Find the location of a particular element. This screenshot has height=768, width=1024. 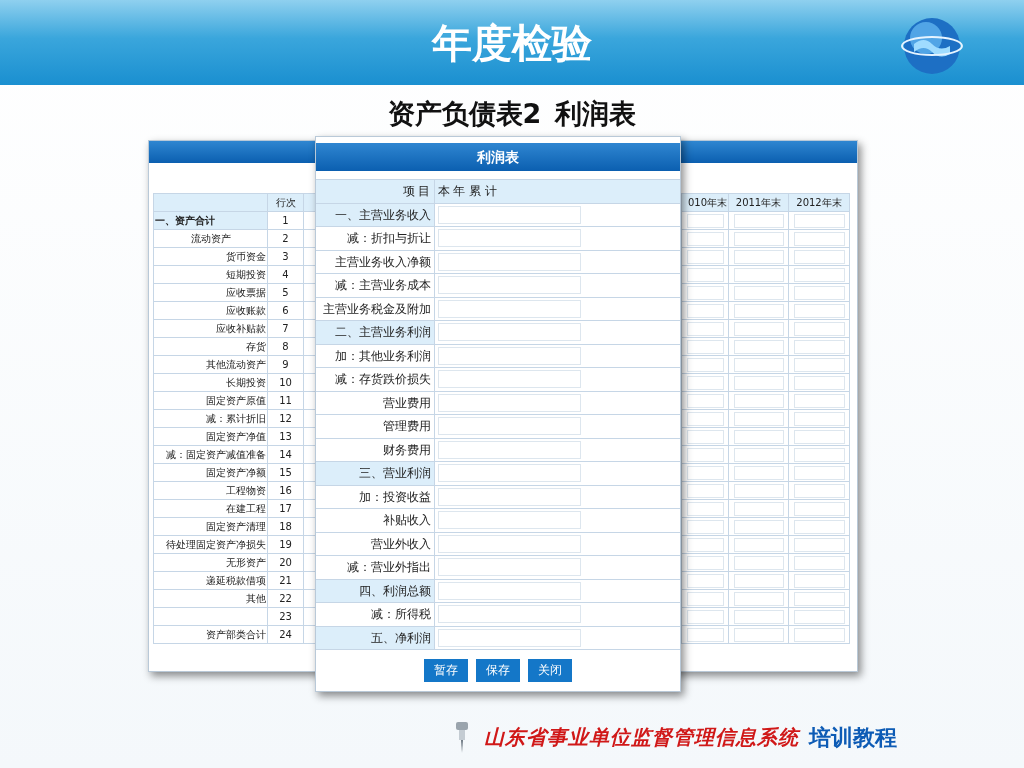

table-cell: 6 is located at coordinates (285, 310).